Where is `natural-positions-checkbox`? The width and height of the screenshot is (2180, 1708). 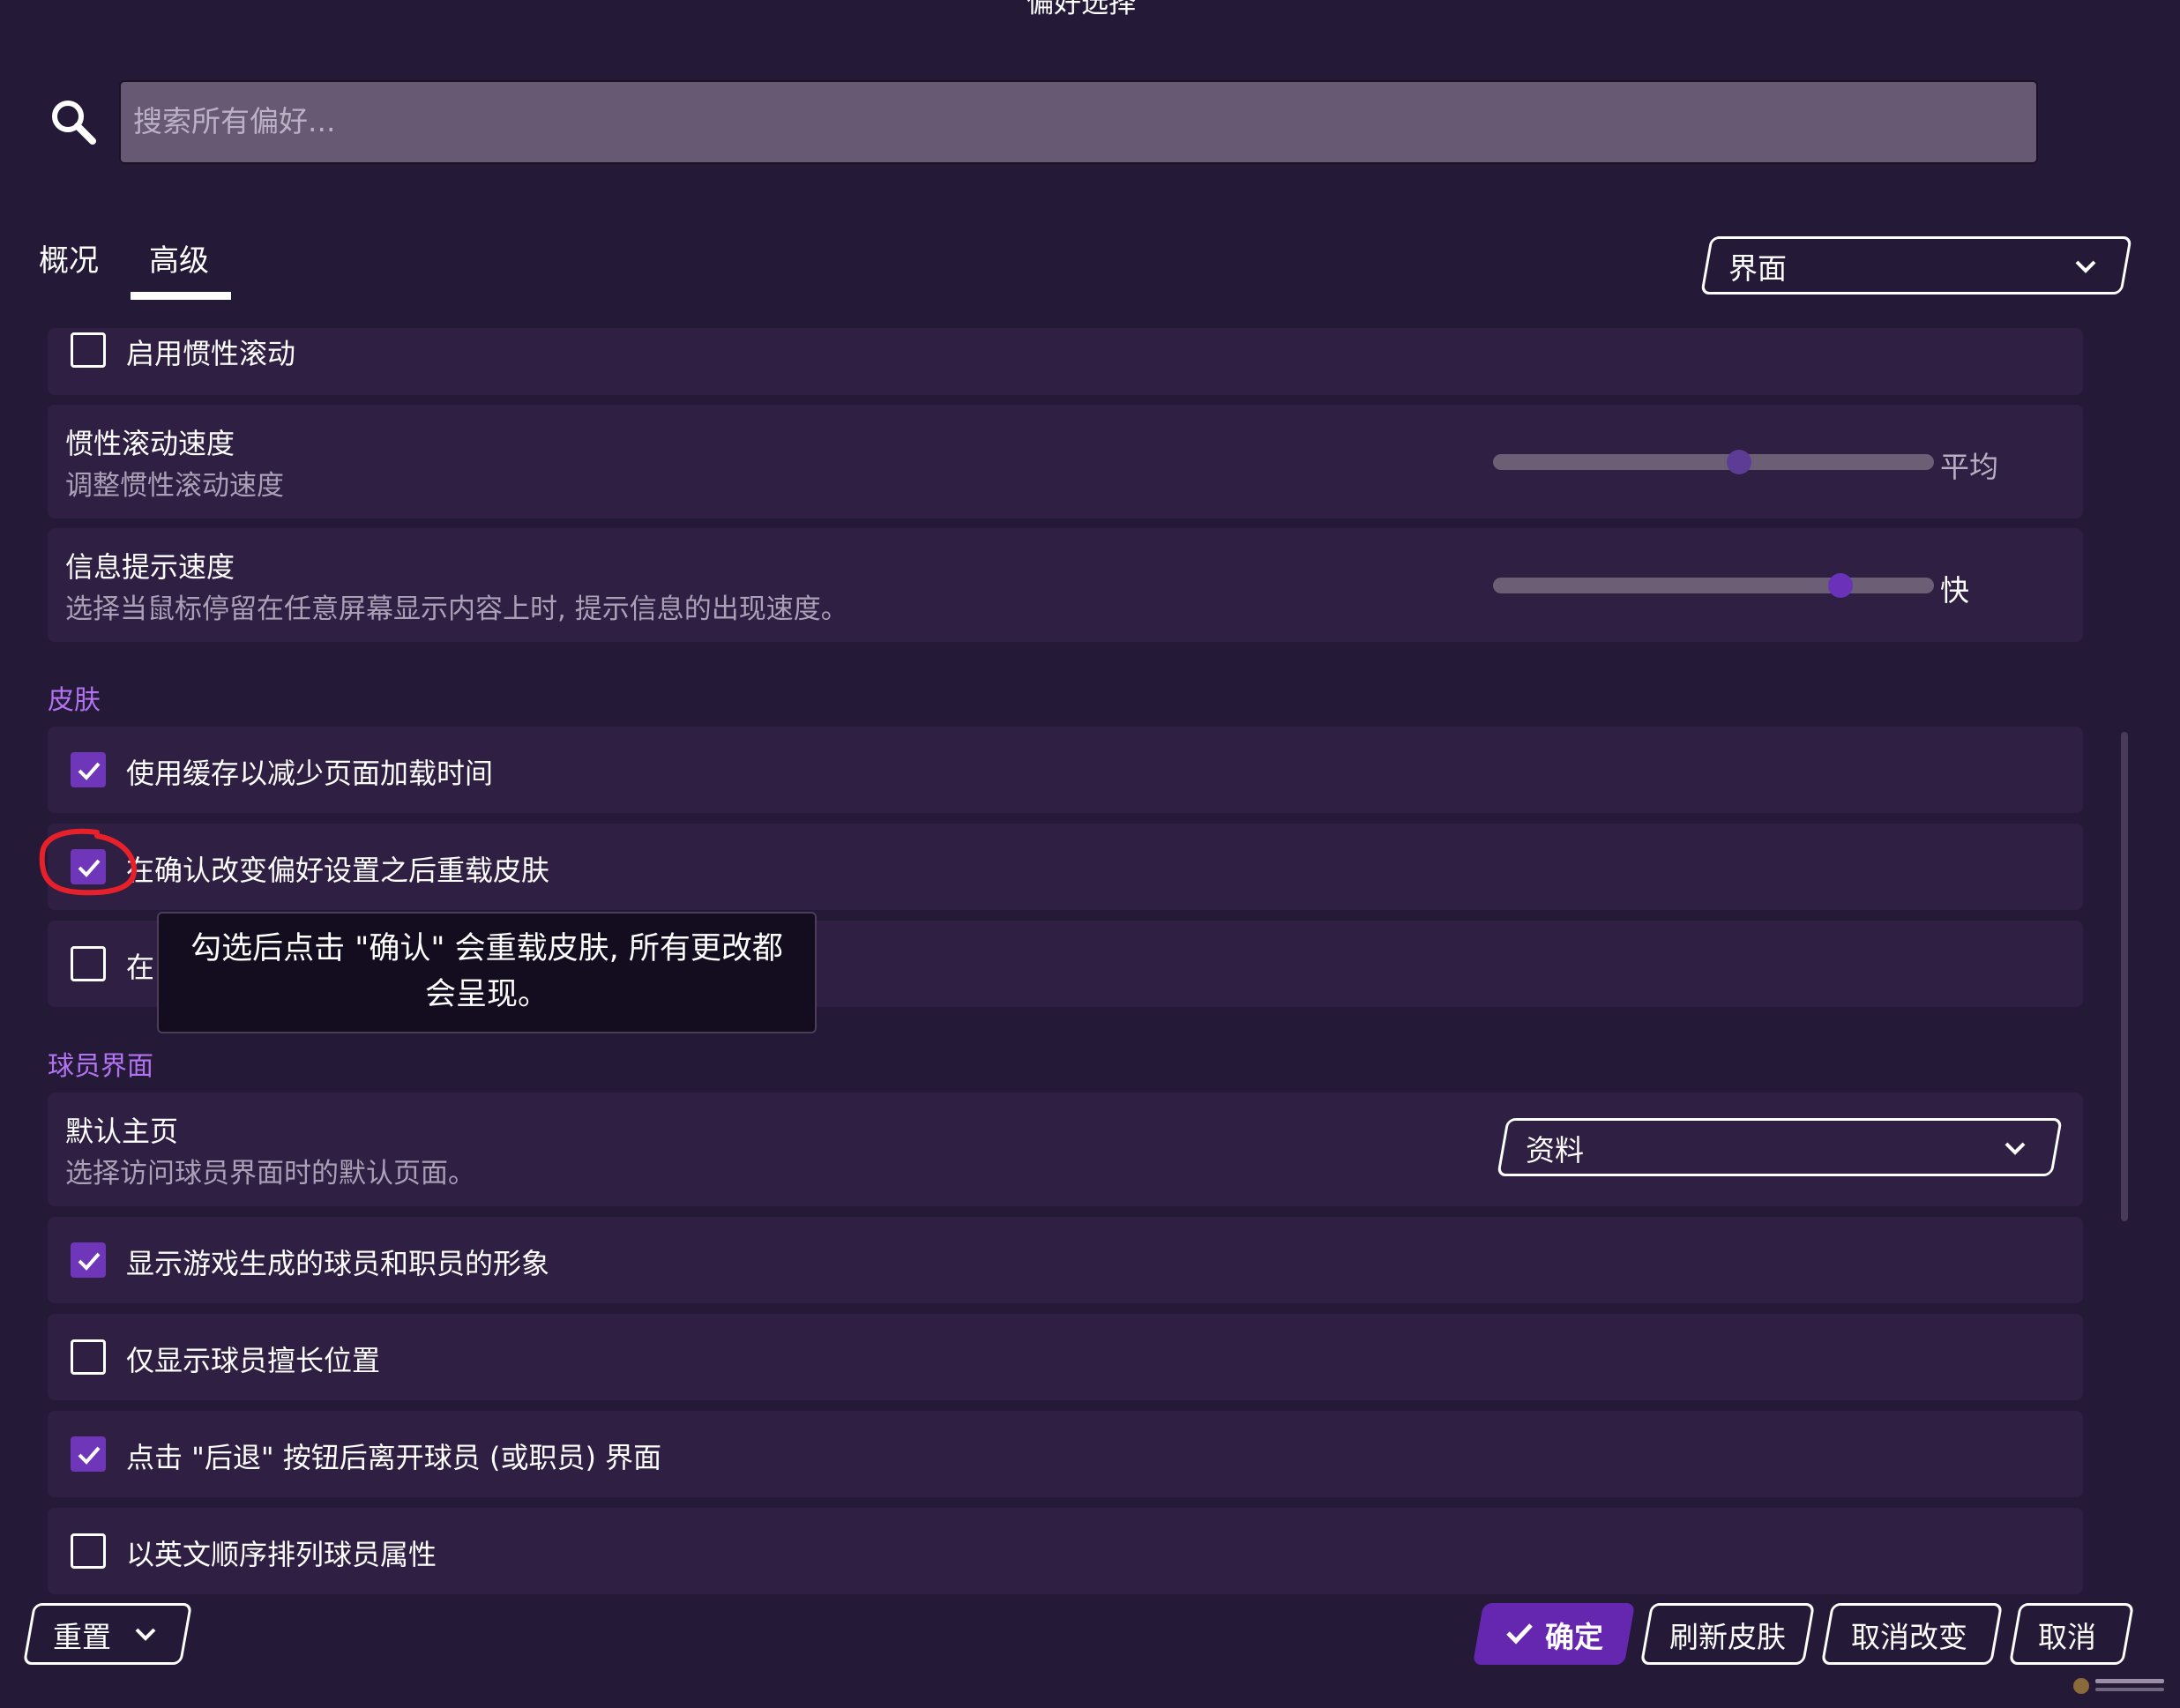
natural-positions-checkbox is located at coordinates (88, 1357).